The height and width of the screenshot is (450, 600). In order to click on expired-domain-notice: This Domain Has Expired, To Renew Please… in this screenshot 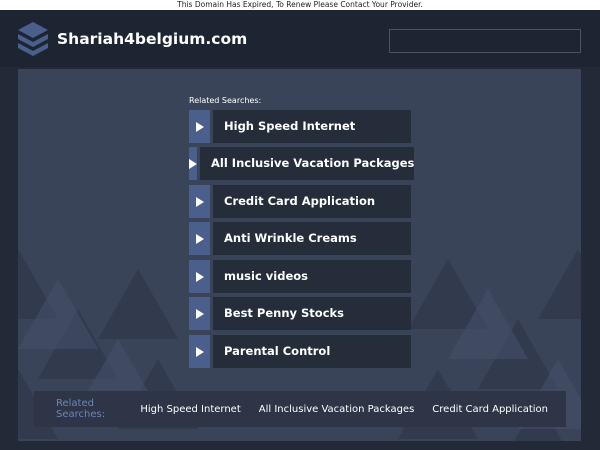, I will do `click(300, 5)`.